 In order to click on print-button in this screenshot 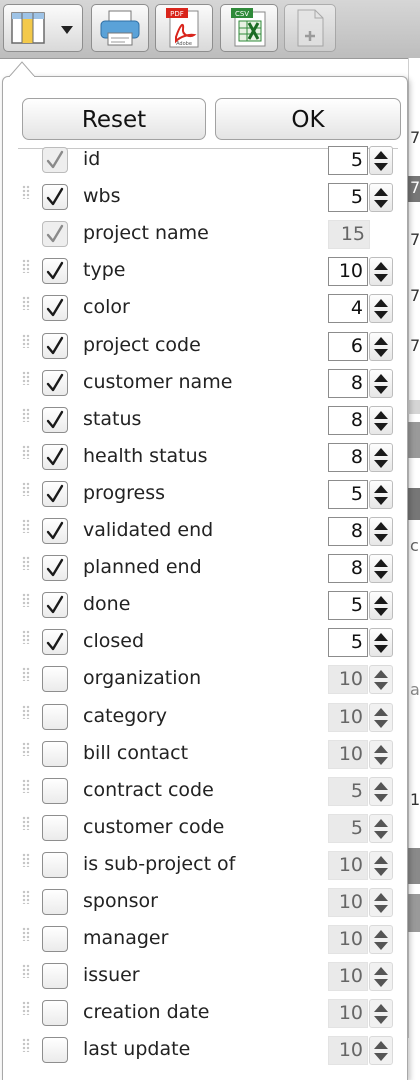, I will do `click(120, 28)`.